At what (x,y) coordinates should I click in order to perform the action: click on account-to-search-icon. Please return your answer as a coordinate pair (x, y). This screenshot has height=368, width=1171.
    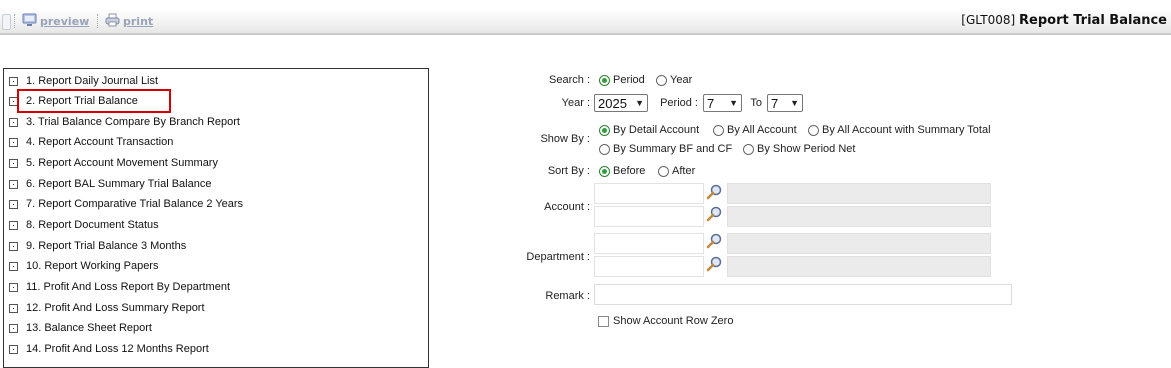
    Looking at the image, I should click on (714, 214).